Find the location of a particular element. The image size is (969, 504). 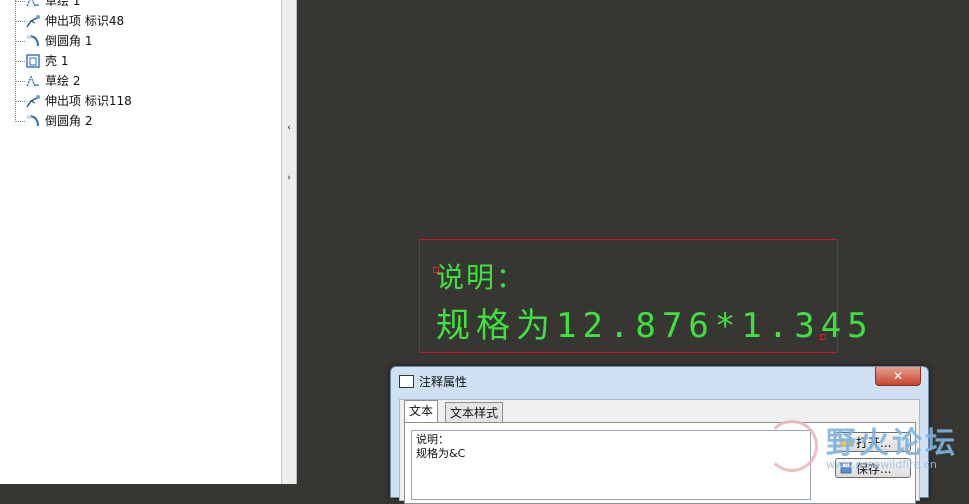

tree-item-label: 伸出项 标识118 is located at coordinates (88, 101).